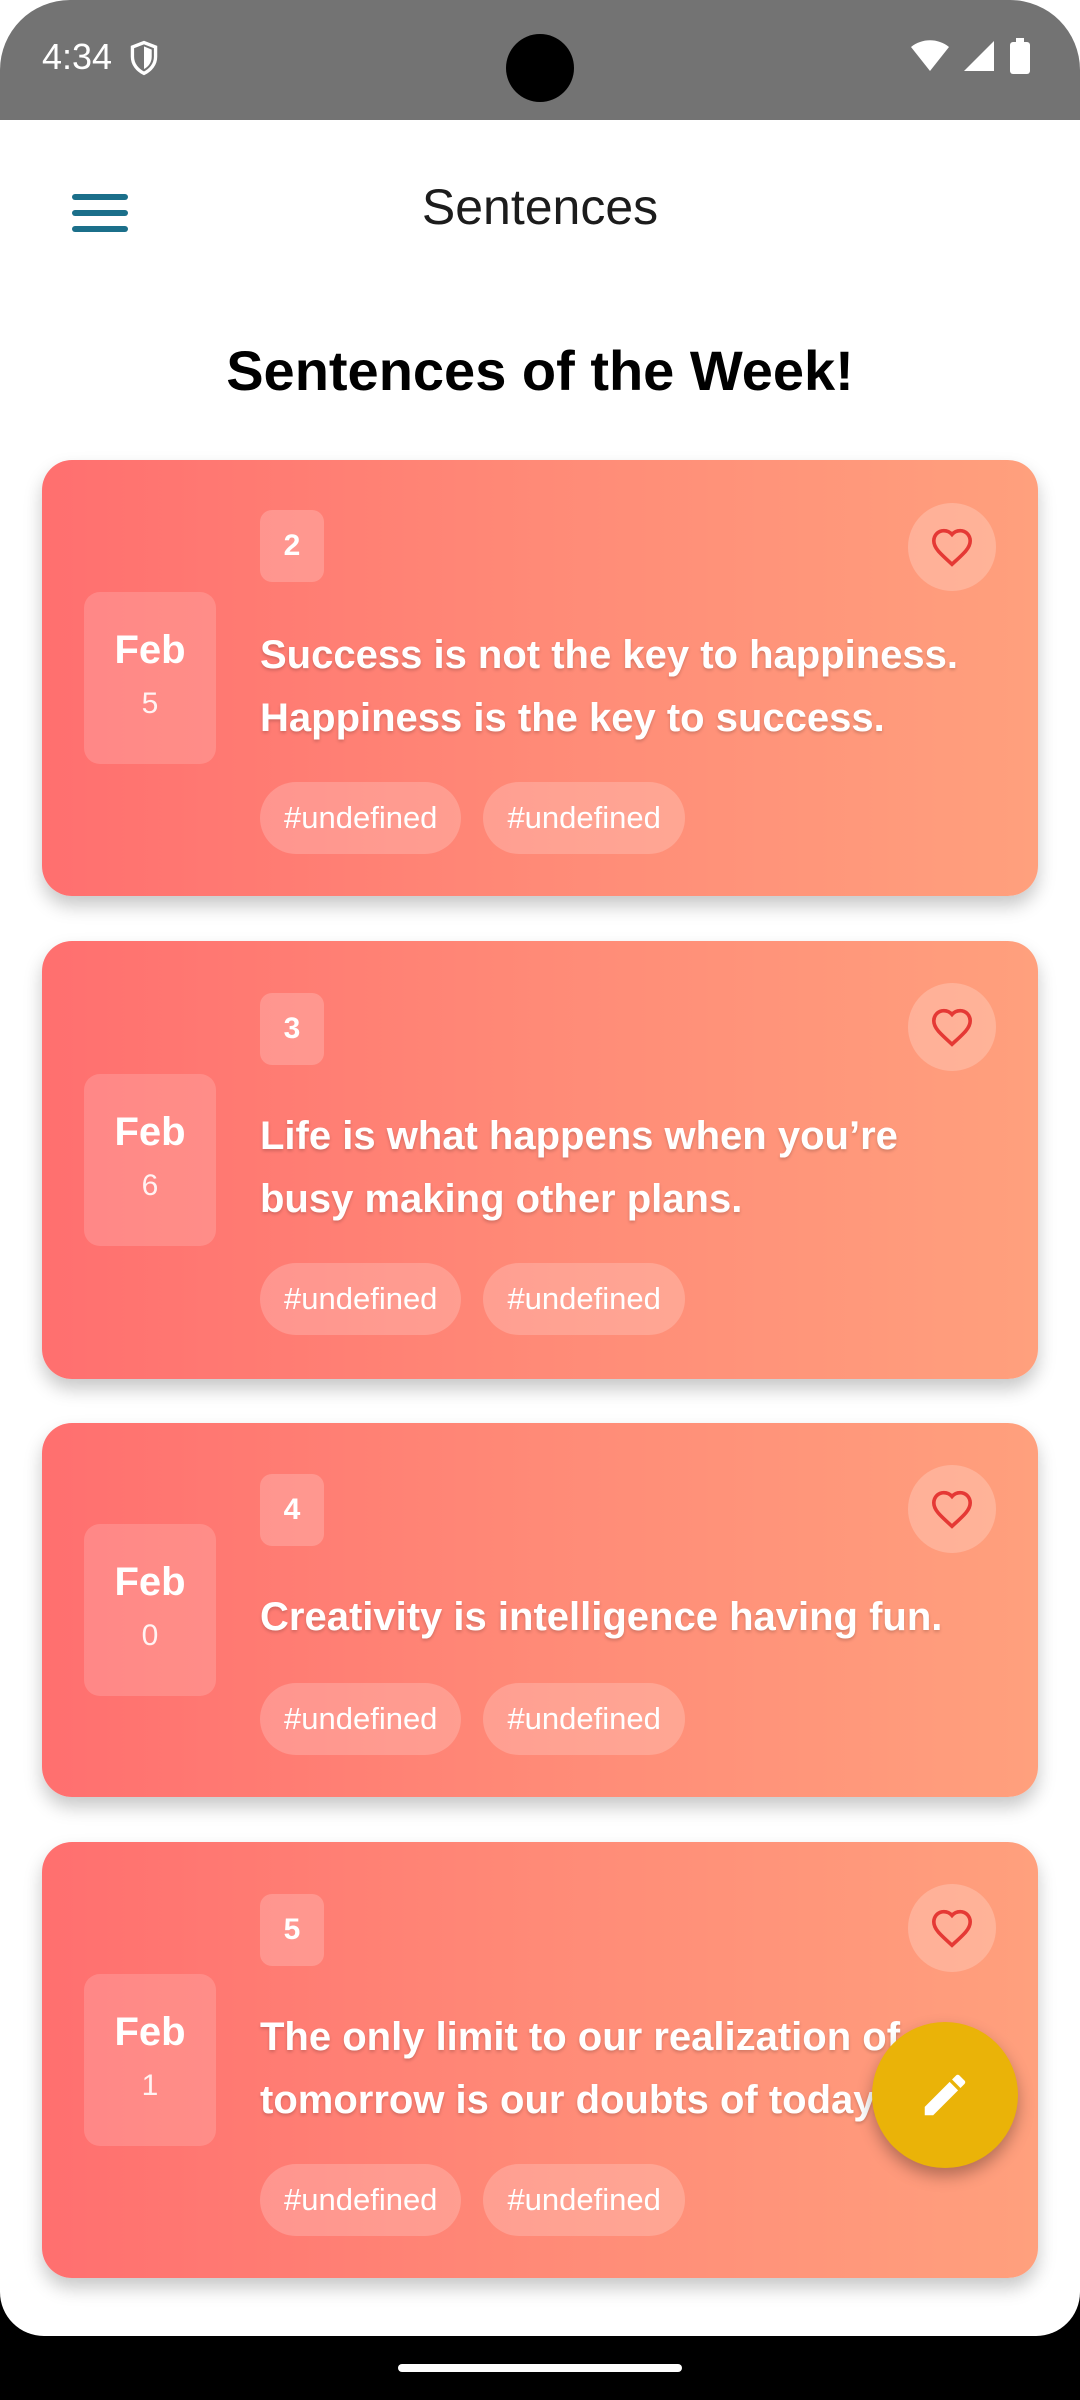 The image size is (1080, 2400). I want to click on app-title: Sentences, so click(540, 207).